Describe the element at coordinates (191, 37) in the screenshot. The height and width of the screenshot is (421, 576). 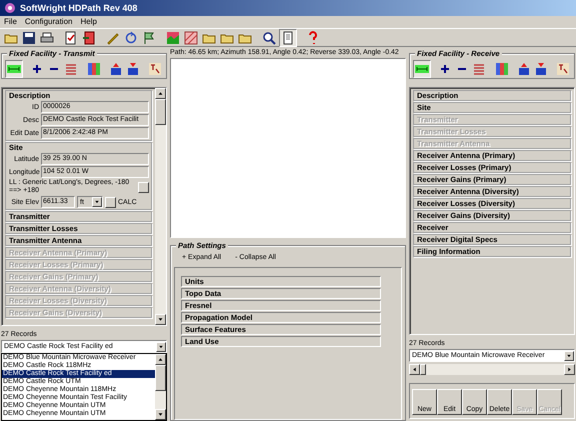
I see `striped-chart-icon` at that location.